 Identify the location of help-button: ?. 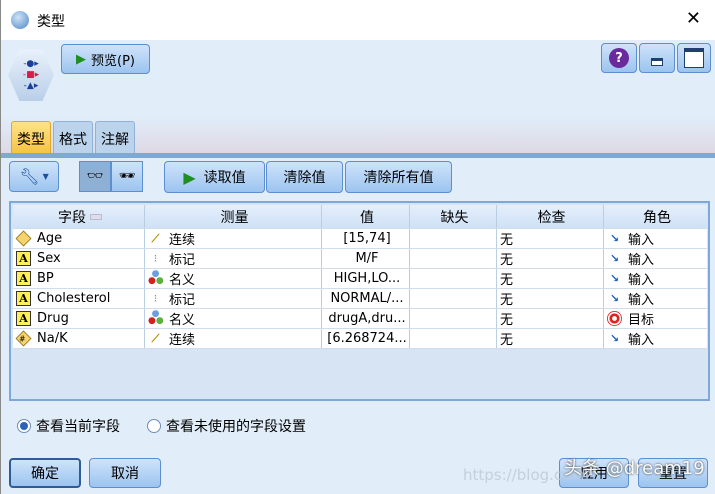
(619, 58).